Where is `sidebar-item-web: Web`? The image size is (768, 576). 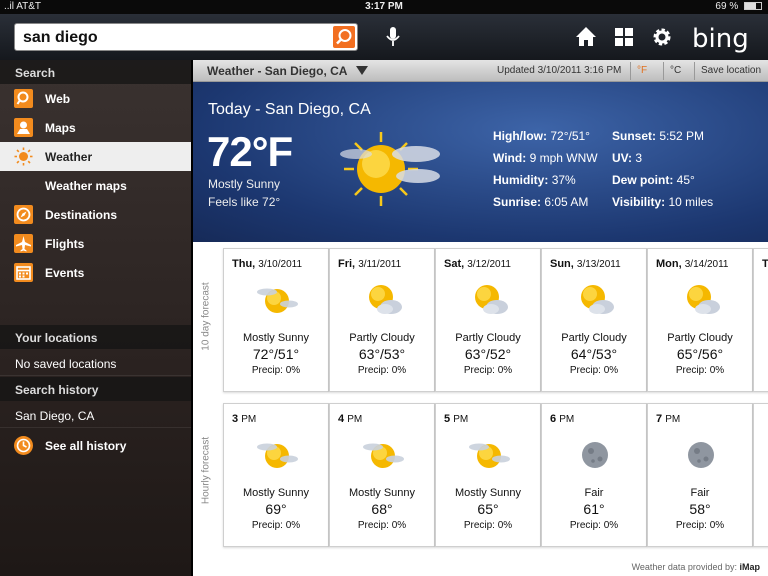
sidebar-item-web: Web is located at coordinates (95, 98).